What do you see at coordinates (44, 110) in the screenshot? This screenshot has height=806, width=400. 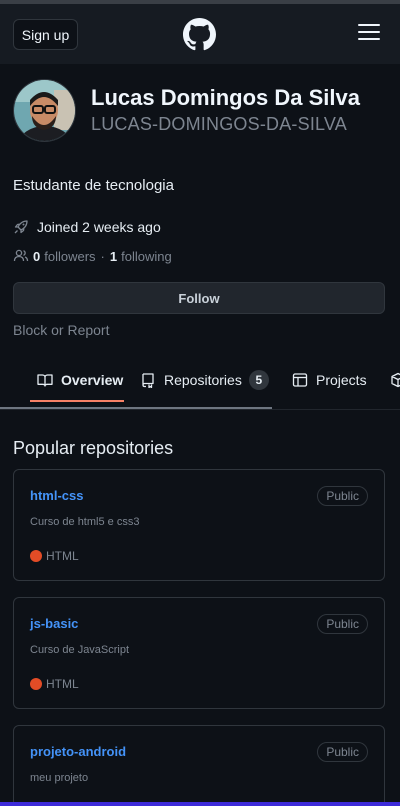 I see `avatar` at bounding box center [44, 110].